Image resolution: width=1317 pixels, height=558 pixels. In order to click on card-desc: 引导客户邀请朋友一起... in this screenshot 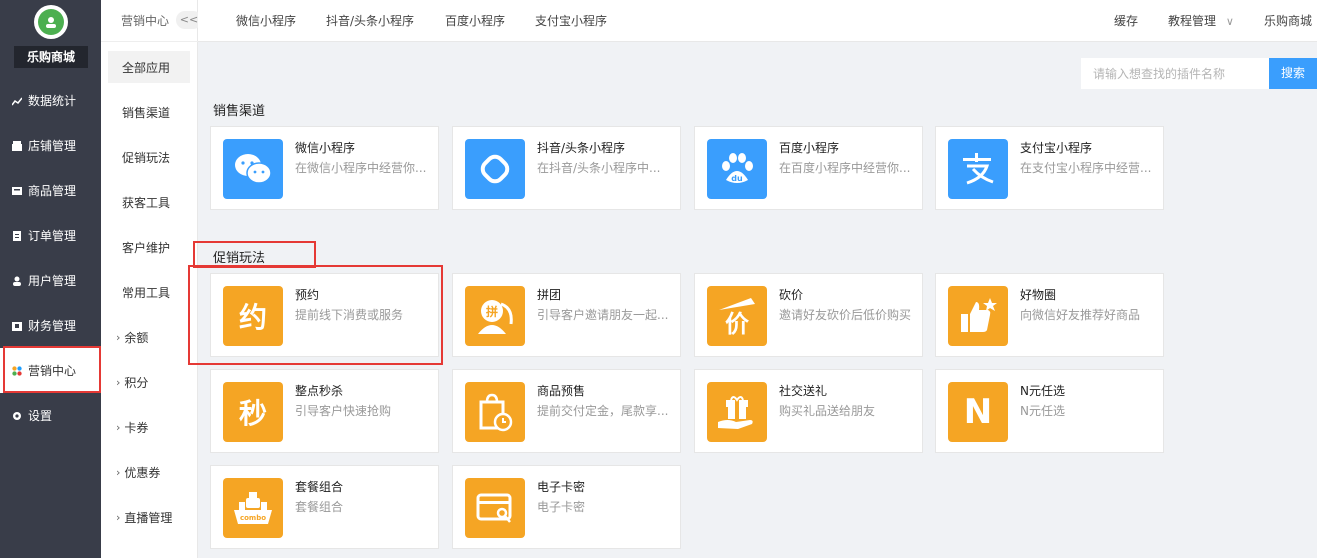, I will do `click(603, 315)`.